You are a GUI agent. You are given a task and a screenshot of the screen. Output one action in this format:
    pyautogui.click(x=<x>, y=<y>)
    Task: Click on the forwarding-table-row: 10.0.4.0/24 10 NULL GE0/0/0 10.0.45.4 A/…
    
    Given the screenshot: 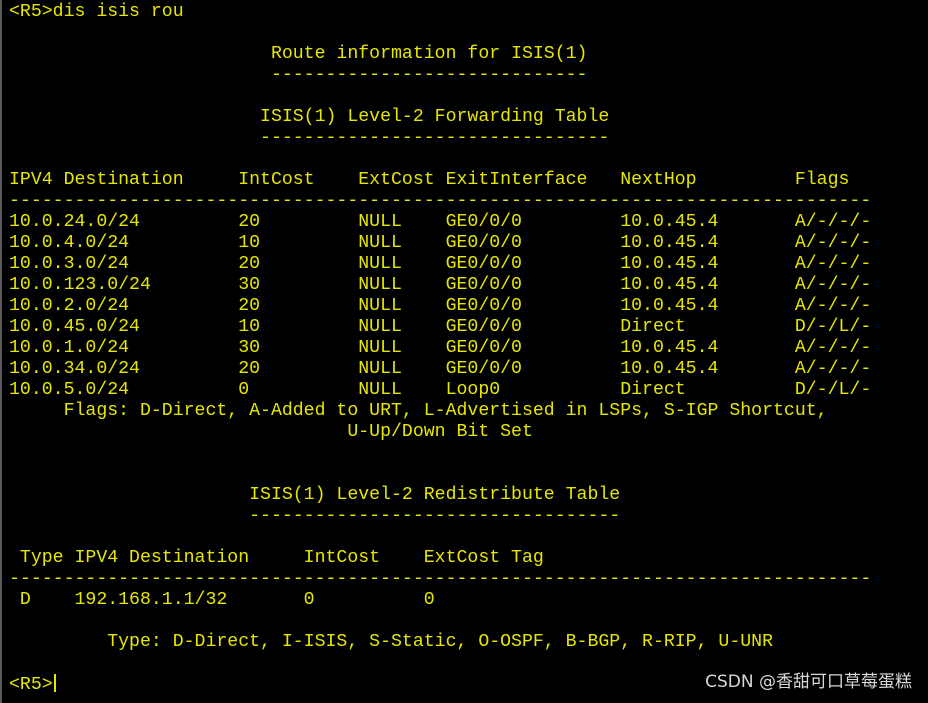 What is the action you would take?
    pyautogui.click(x=440, y=243)
    